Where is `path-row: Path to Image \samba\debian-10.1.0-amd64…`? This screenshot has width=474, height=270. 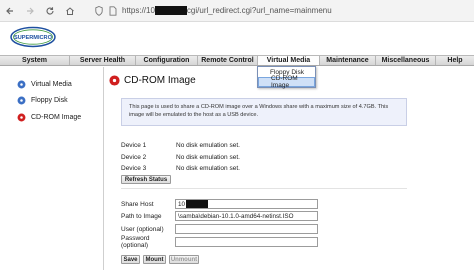
path-row: Path to Image \samba\debian-10.1.0-amd64… is located at coordinates (219, 216).